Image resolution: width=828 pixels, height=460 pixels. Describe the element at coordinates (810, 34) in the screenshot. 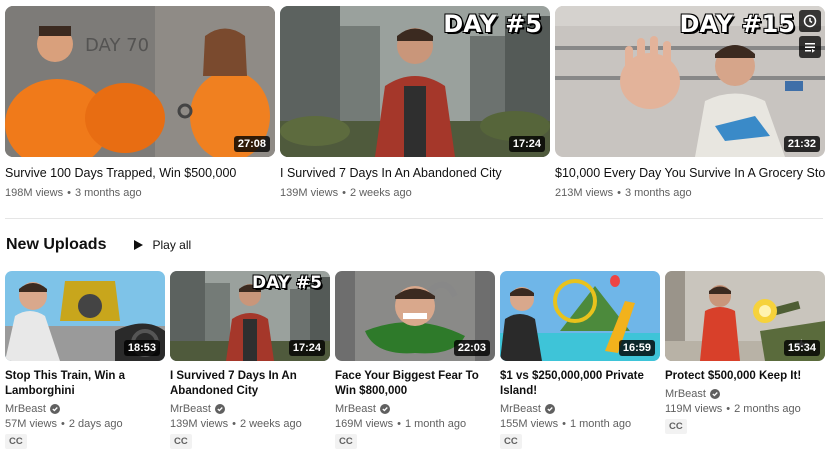

I see `thumbnail-hover-actions` at that location.